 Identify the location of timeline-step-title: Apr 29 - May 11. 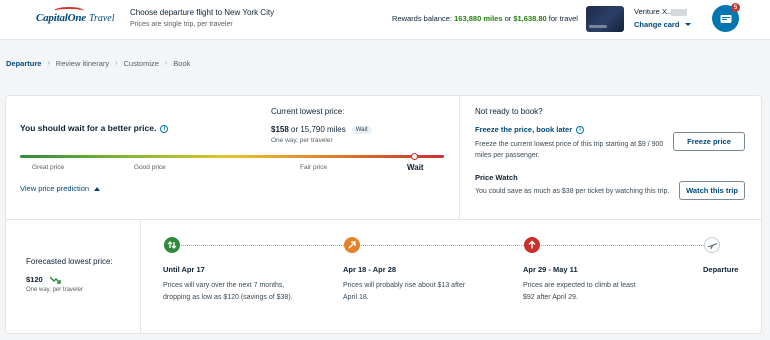
(550, 269).